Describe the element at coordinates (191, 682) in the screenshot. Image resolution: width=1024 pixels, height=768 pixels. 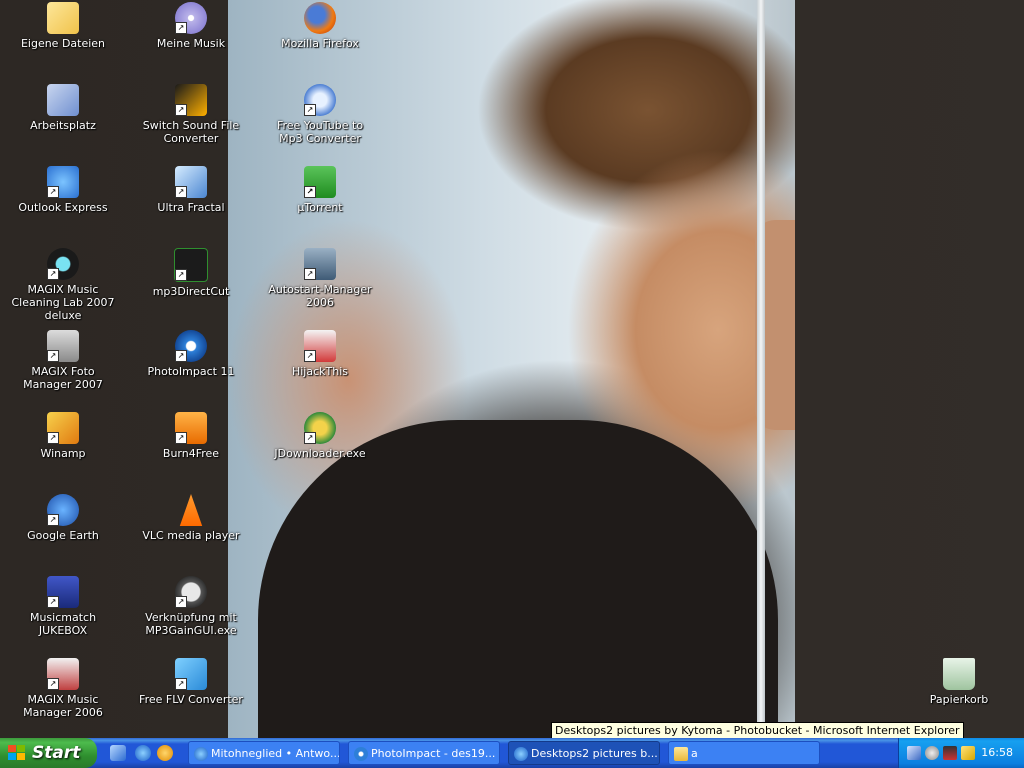
I see `desktop-icon-free-flv-converter: ↗ Free FLV Converter` at that location.